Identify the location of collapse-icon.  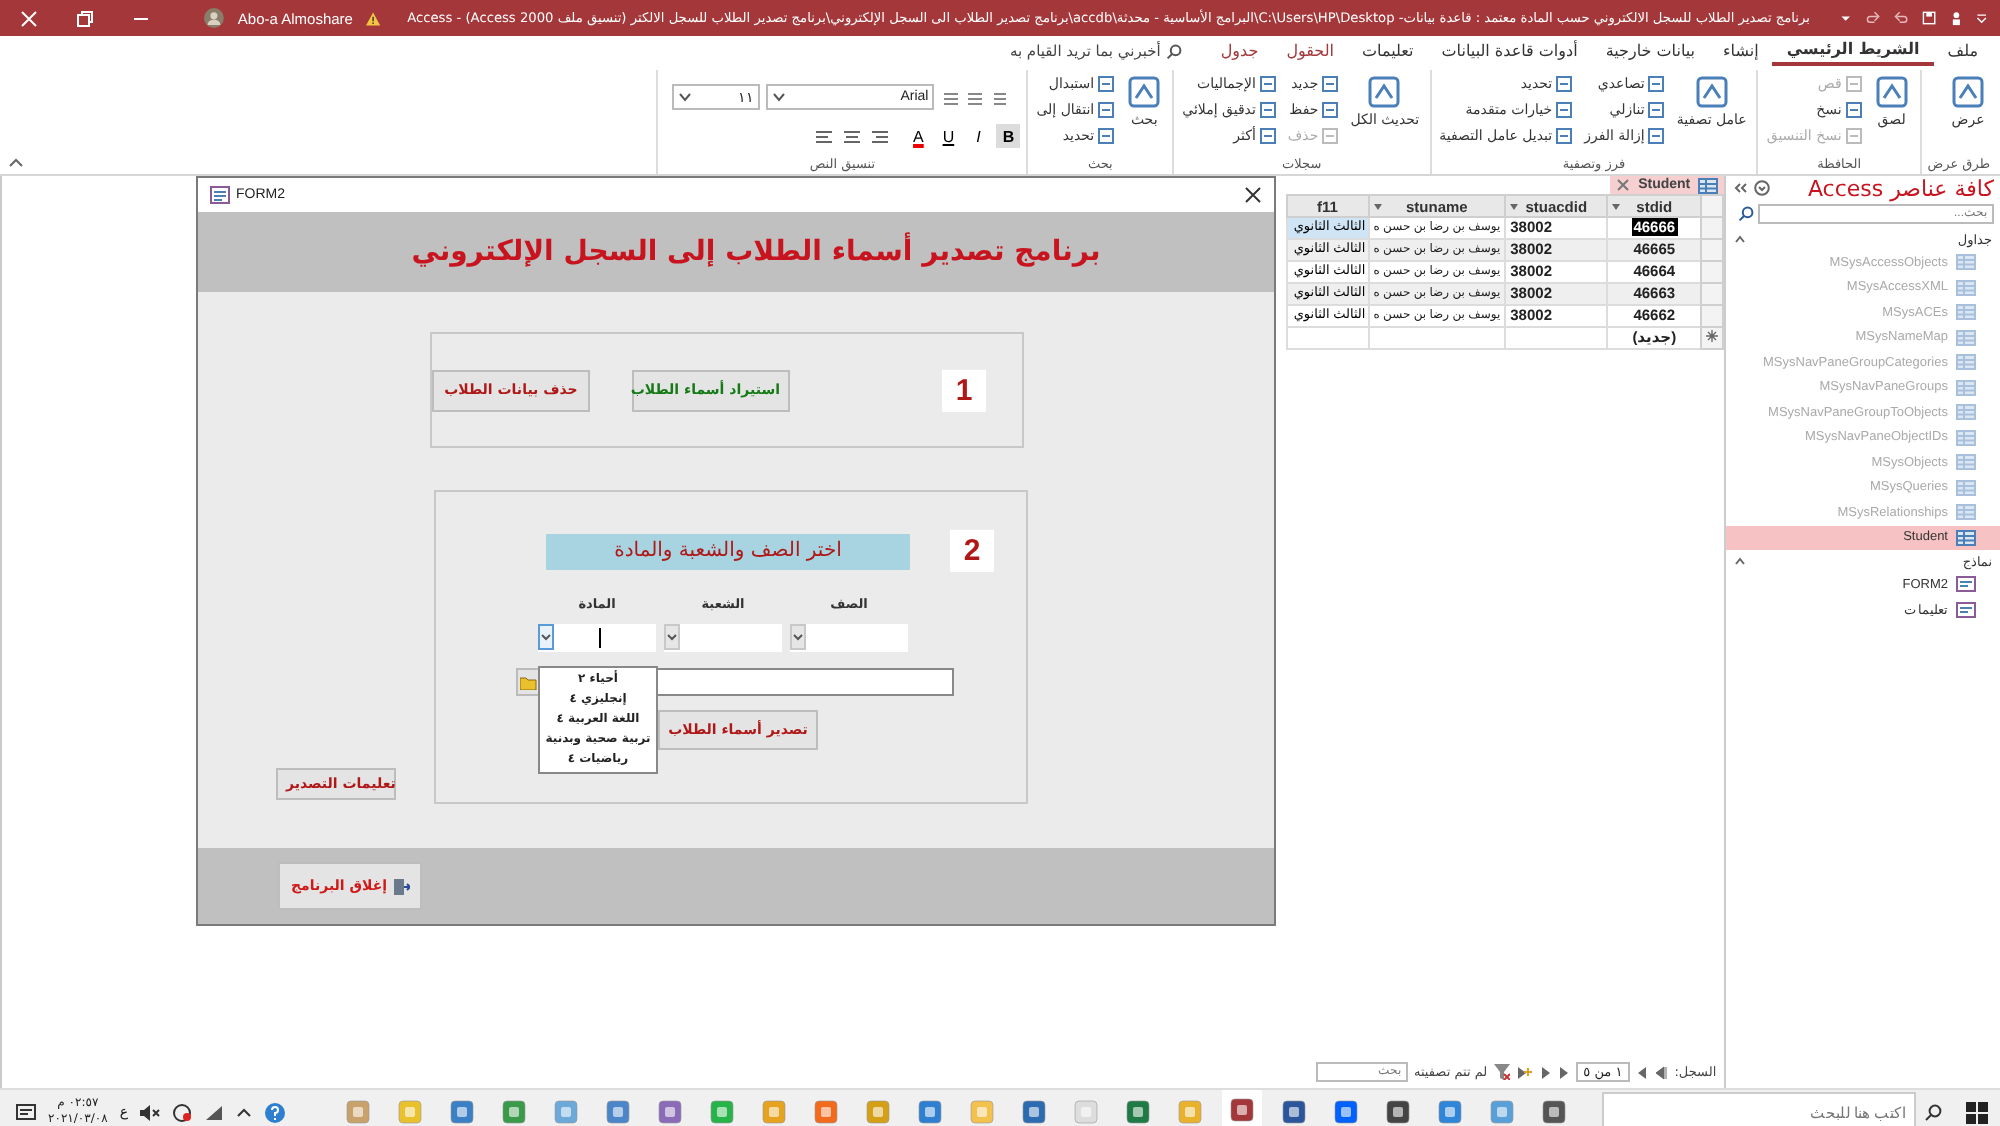
(16, 162).